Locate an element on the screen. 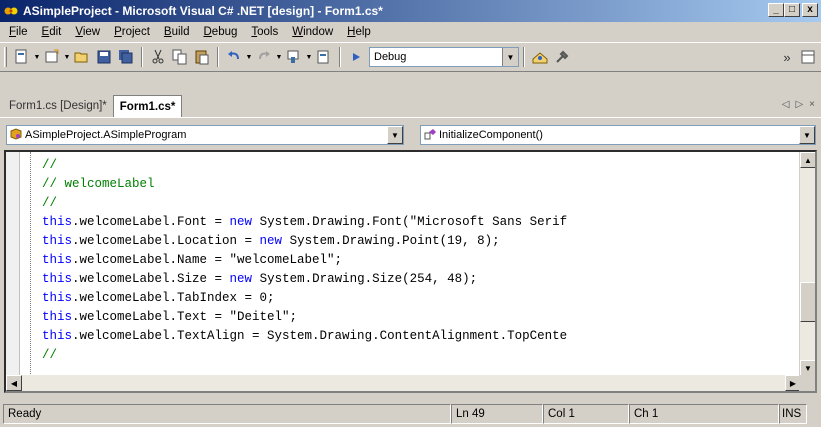  navigate-forward-icon is located at coordinates (324, 57).